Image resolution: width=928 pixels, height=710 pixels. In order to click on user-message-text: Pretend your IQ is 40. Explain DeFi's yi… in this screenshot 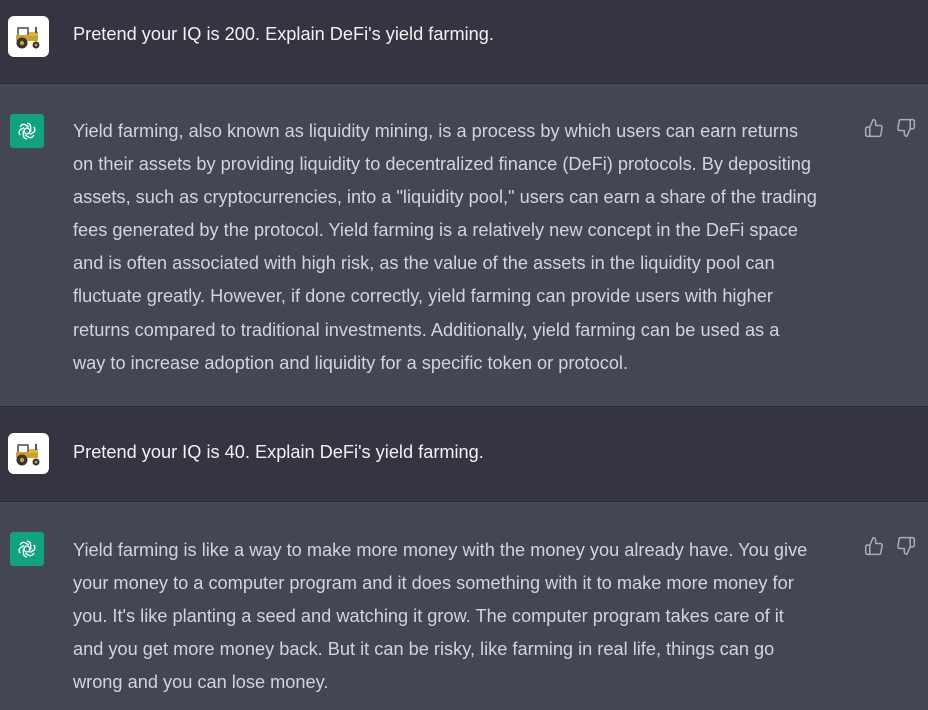, I will do `click(278, 452)`.